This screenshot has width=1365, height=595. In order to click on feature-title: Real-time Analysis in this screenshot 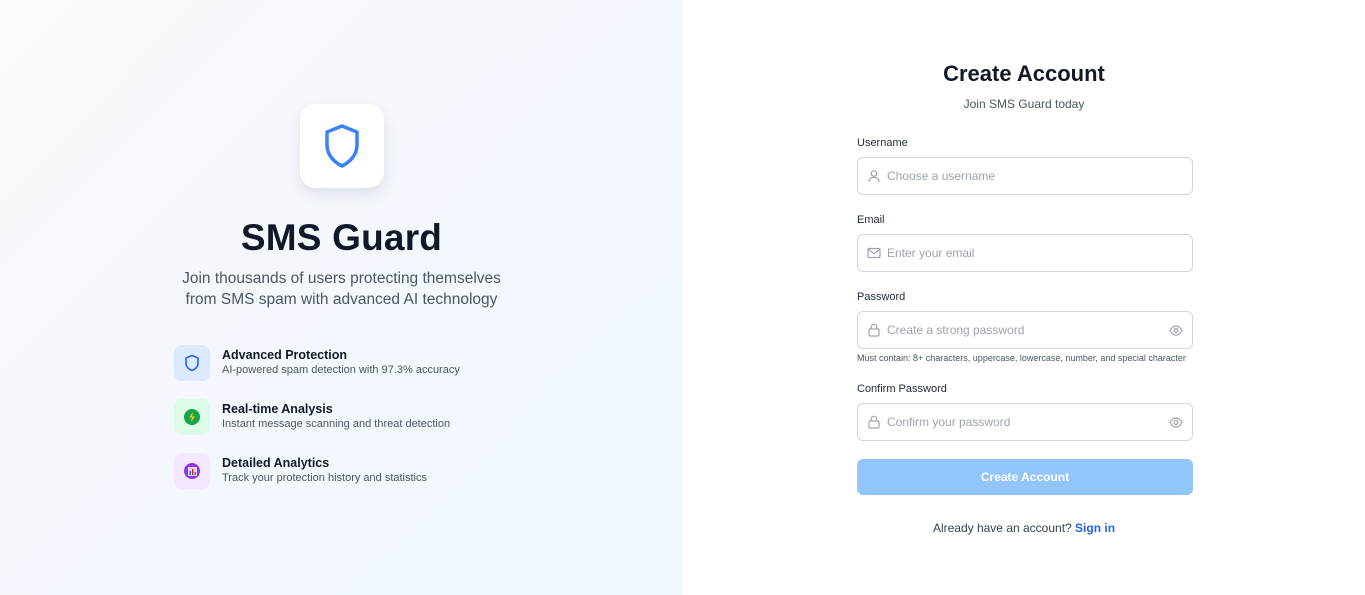, I will do `click(277, 409)`.